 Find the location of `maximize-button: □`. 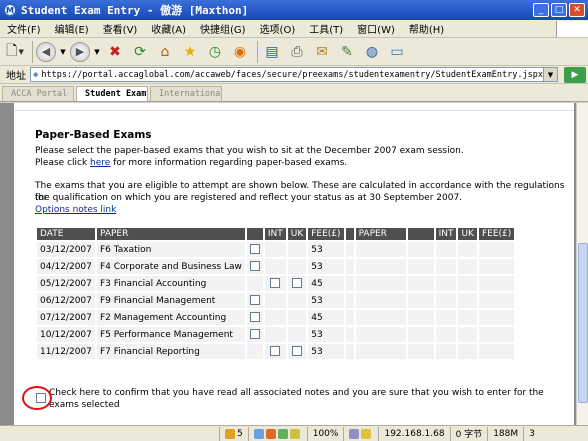

maximize-button: □ is located at coordinates (559, 10).